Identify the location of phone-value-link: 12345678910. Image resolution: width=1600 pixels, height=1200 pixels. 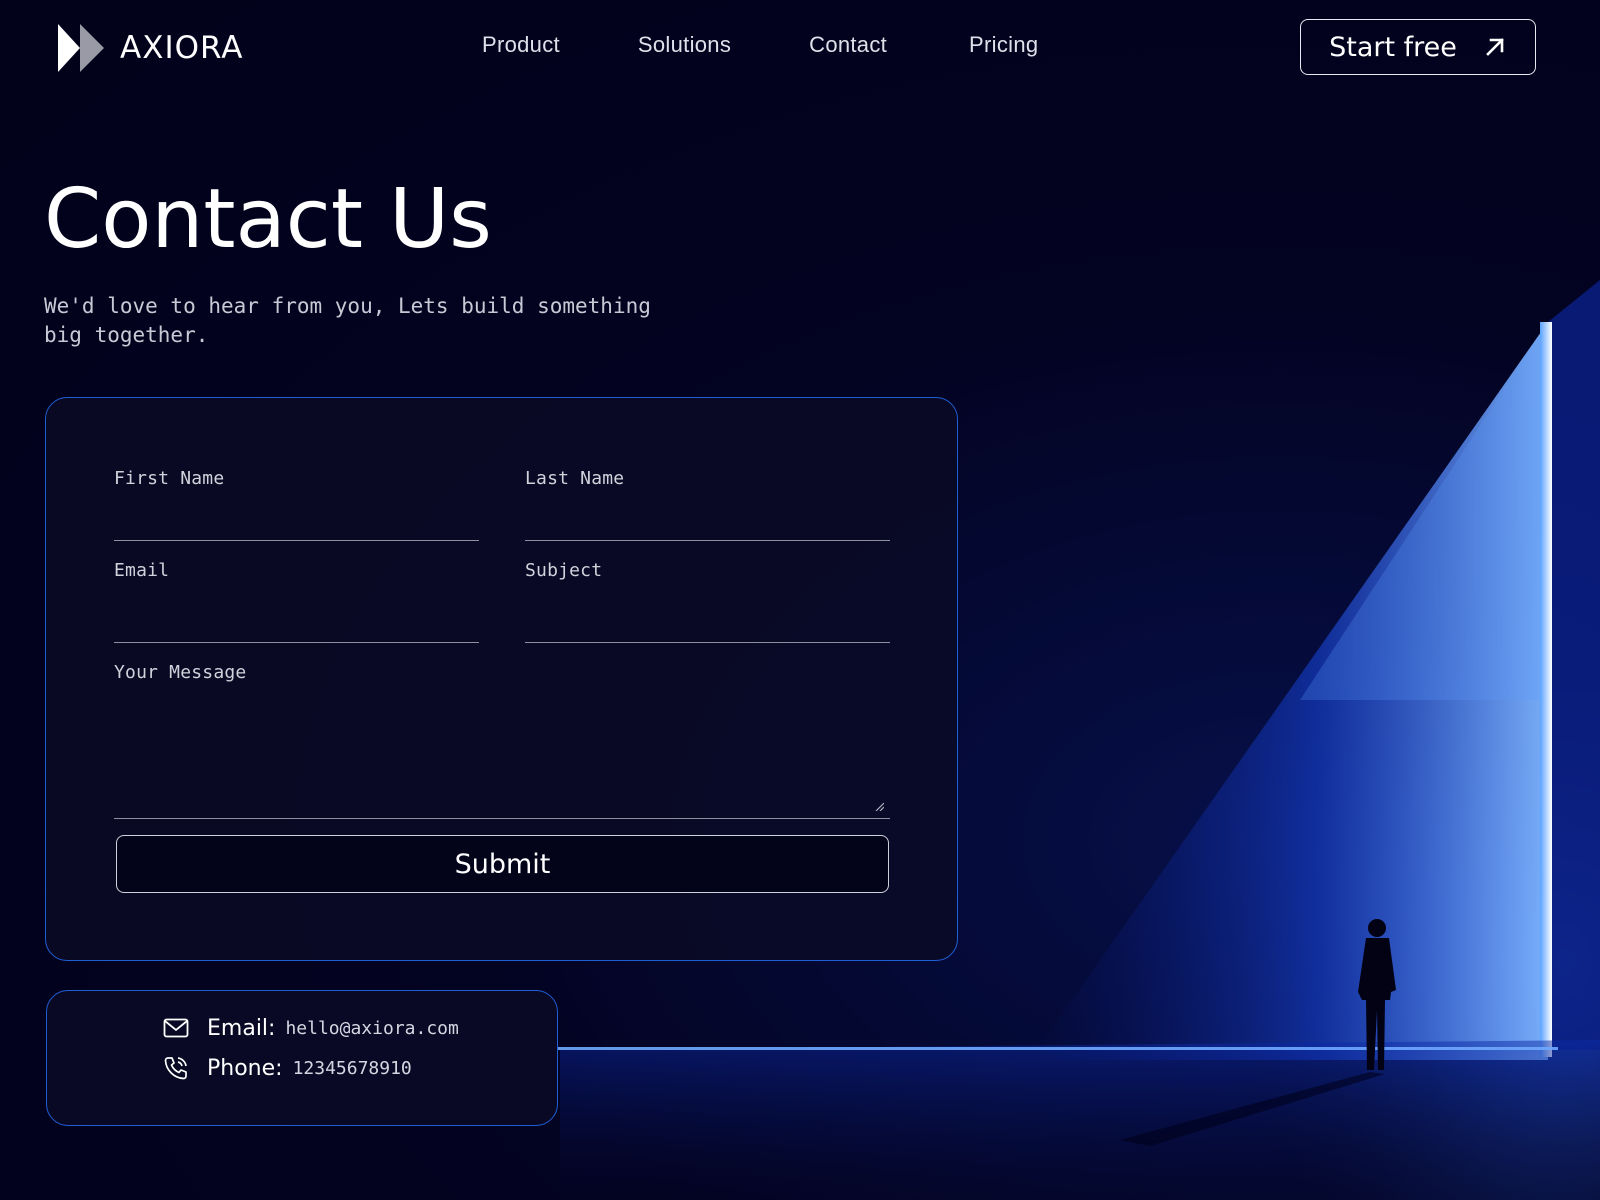
(352, 1068).